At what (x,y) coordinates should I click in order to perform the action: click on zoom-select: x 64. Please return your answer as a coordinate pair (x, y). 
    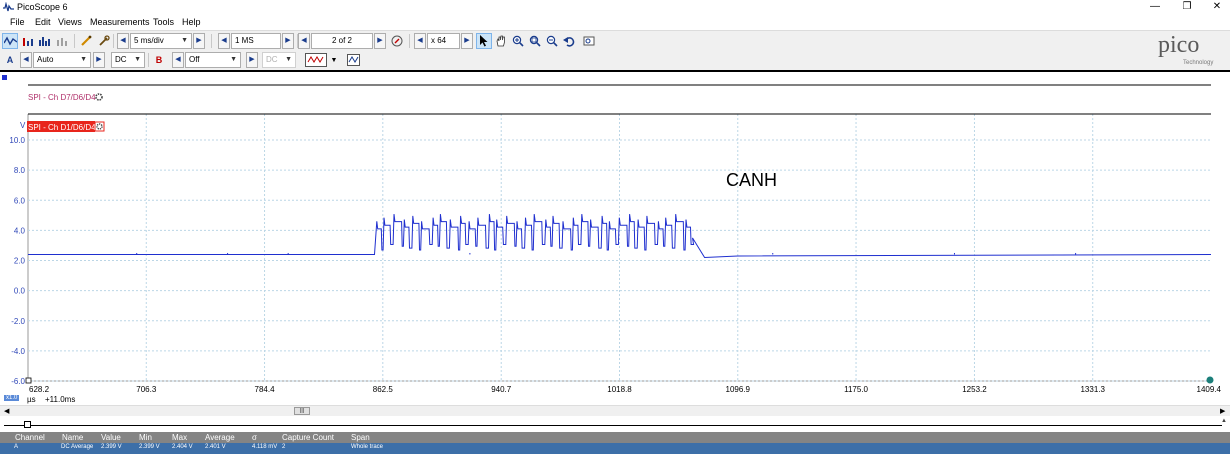
    Looking at the image, I should click on (443, 41).